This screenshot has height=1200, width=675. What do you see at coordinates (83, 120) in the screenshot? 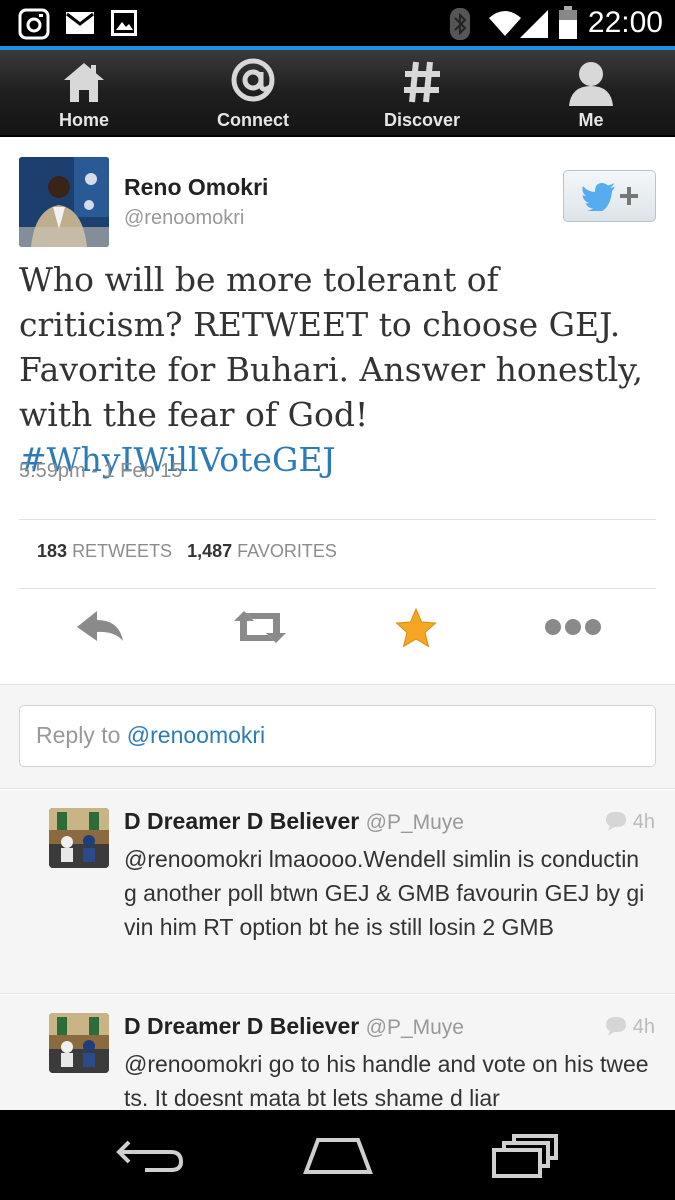
I see `nav-home-label: Home` at bounding box center [83, 120].